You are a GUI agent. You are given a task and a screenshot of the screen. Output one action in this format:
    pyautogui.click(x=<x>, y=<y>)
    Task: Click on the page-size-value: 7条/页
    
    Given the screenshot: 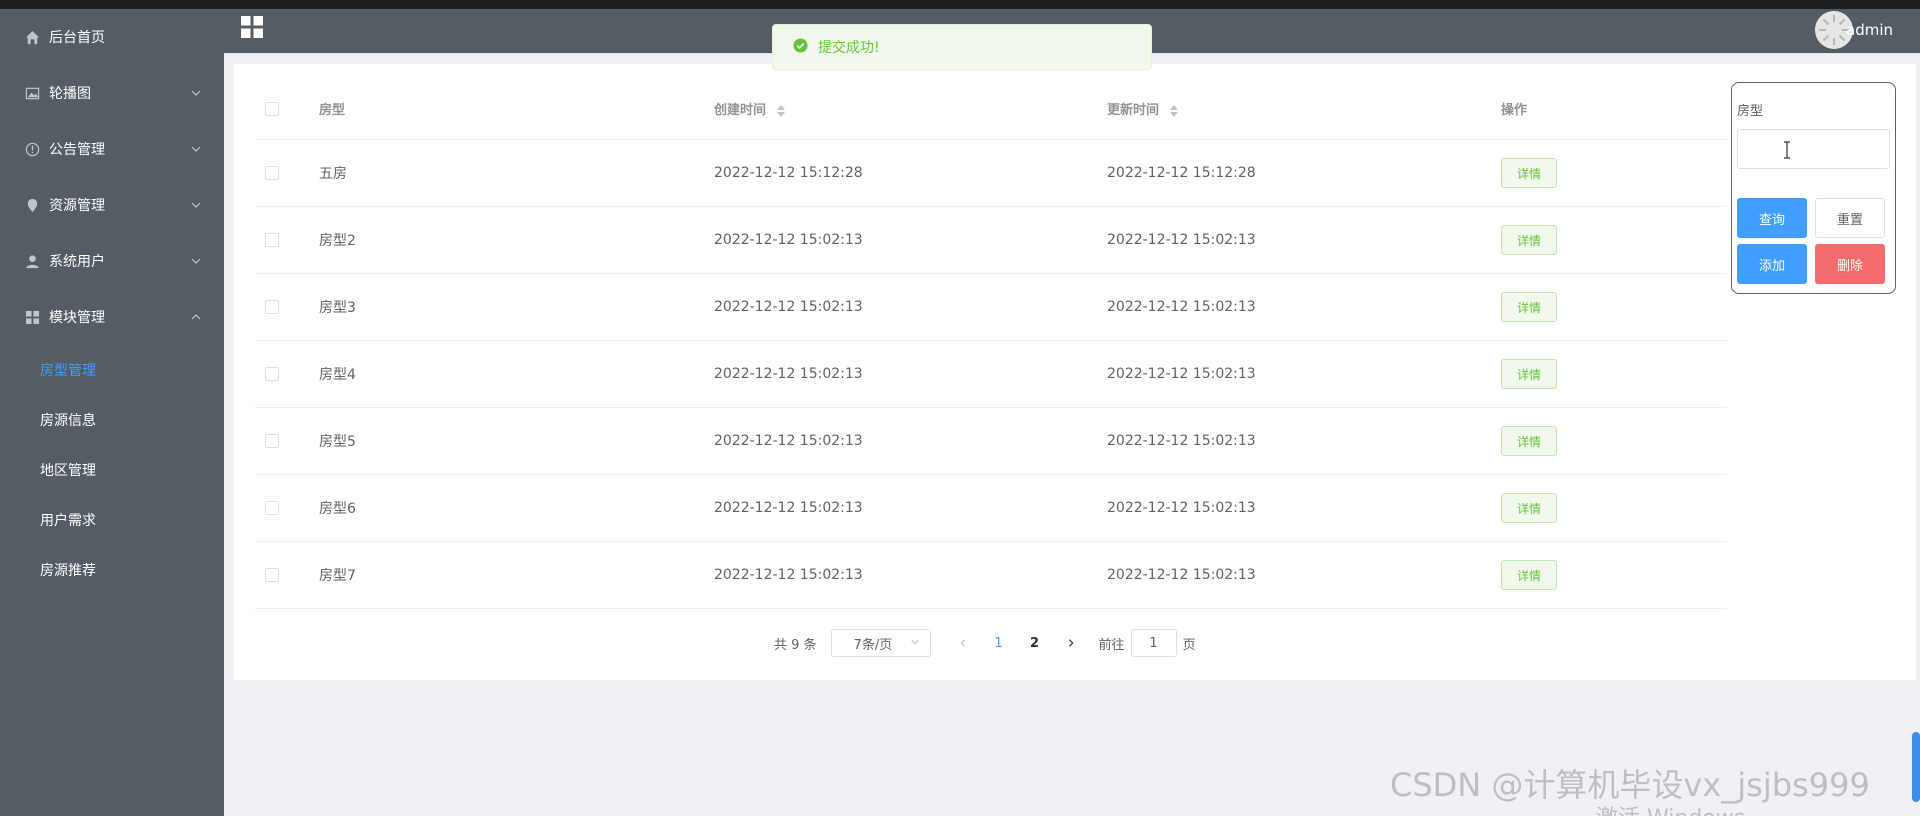 What is the action you would take?
    pyautogui.click(x=873, y=645)
    